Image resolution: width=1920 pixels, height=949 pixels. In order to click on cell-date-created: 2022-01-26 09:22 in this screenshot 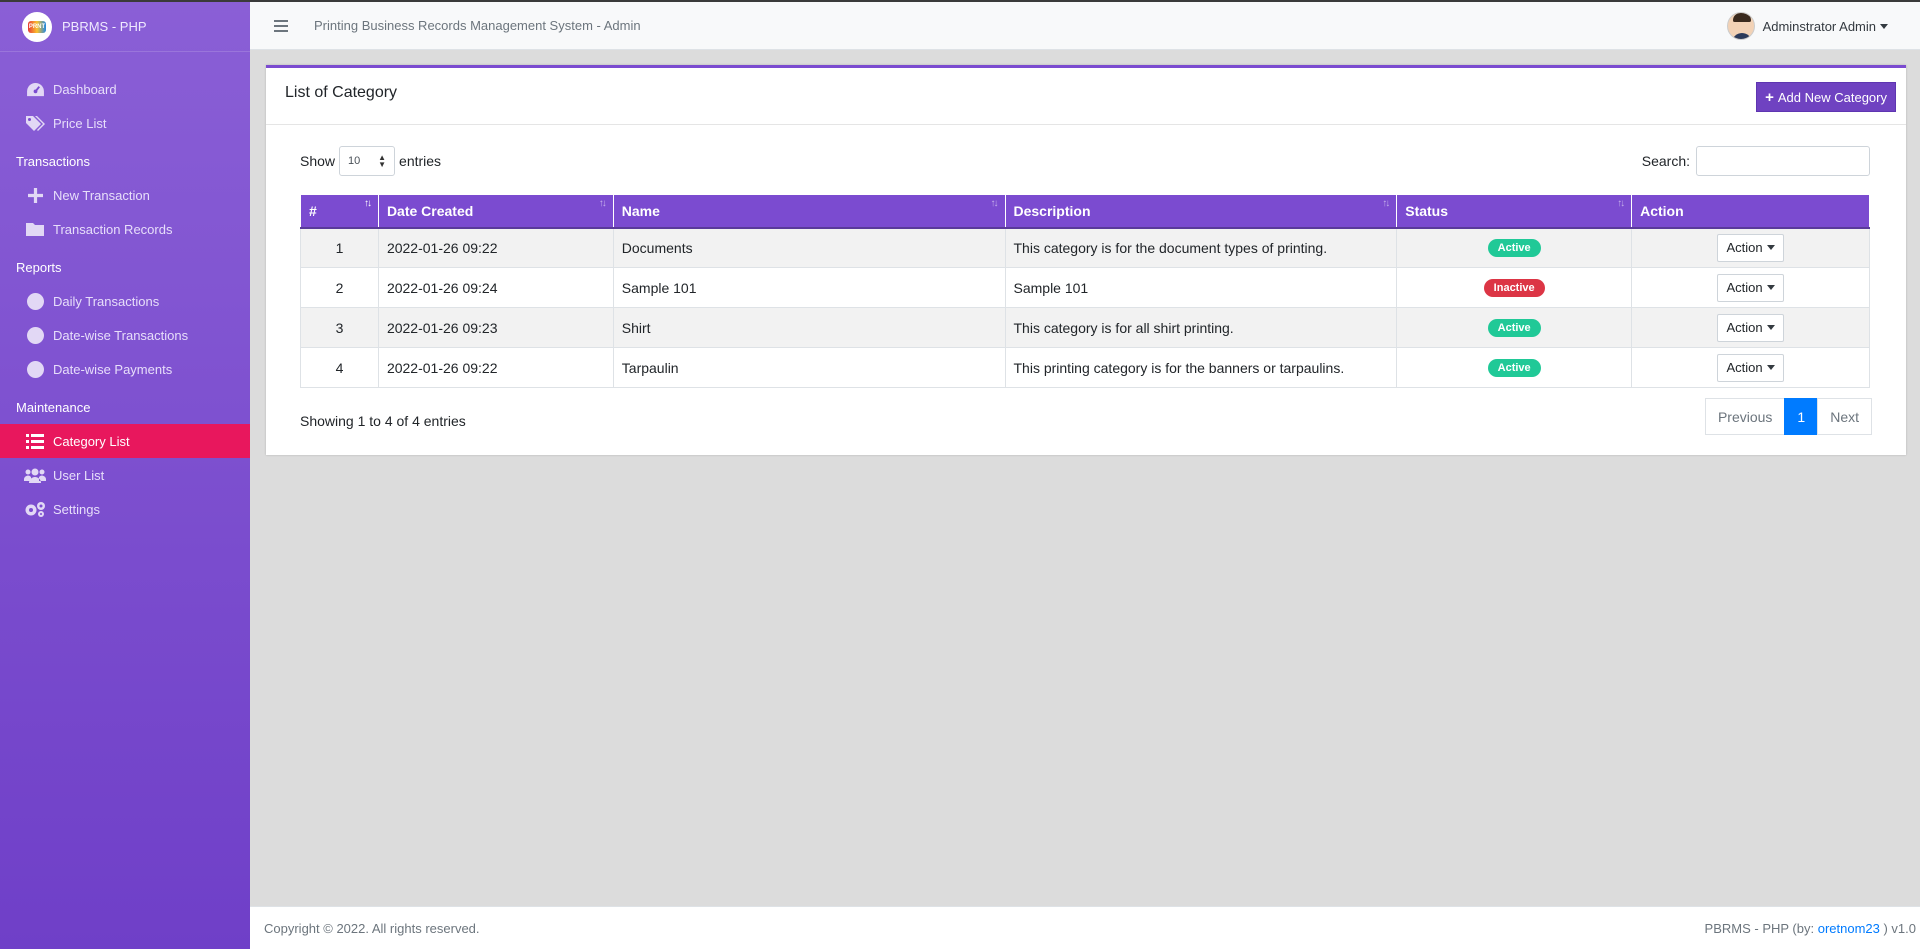, I will do `click(495, 367)`.